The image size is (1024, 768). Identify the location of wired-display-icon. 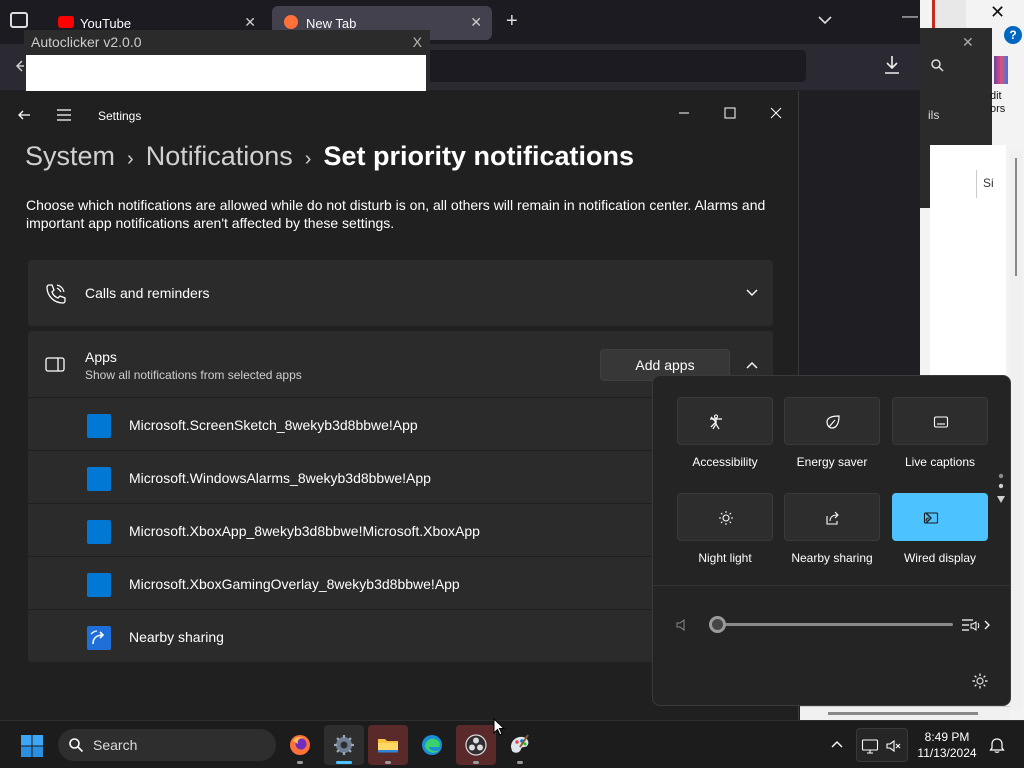
(870, 746).